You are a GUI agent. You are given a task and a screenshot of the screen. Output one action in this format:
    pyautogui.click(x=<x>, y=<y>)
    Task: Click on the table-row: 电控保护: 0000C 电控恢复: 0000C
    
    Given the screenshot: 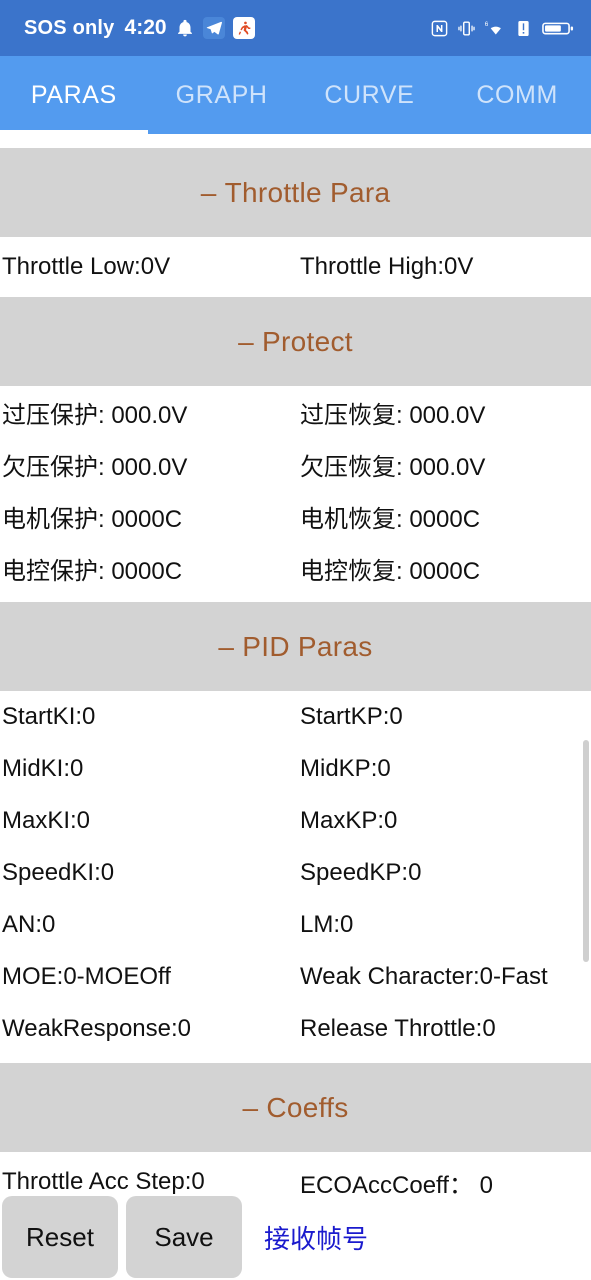 What is the action you would take?
    pyautogui.click(x=295, y=568)
    